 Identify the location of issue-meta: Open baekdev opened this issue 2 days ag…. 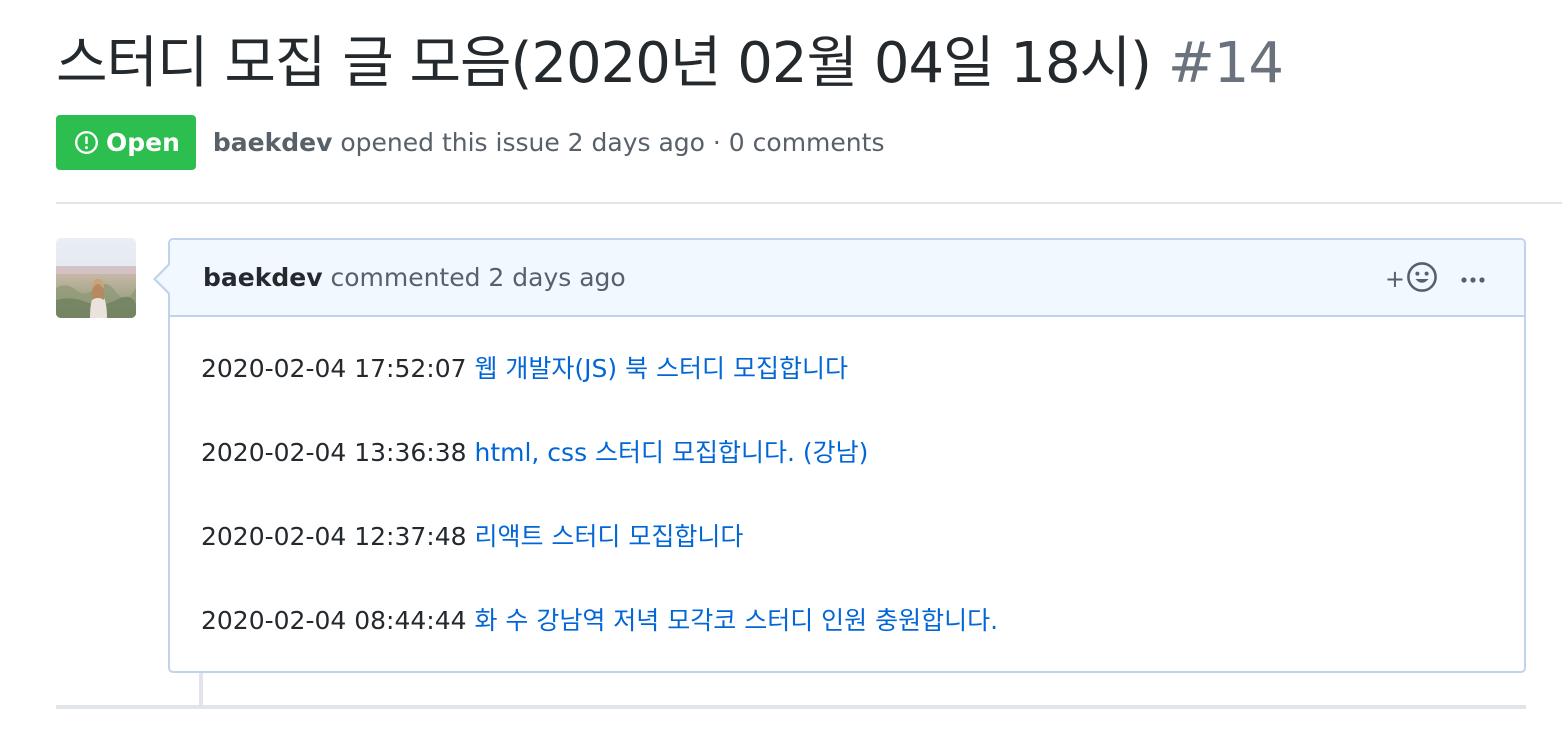
(470, 142).